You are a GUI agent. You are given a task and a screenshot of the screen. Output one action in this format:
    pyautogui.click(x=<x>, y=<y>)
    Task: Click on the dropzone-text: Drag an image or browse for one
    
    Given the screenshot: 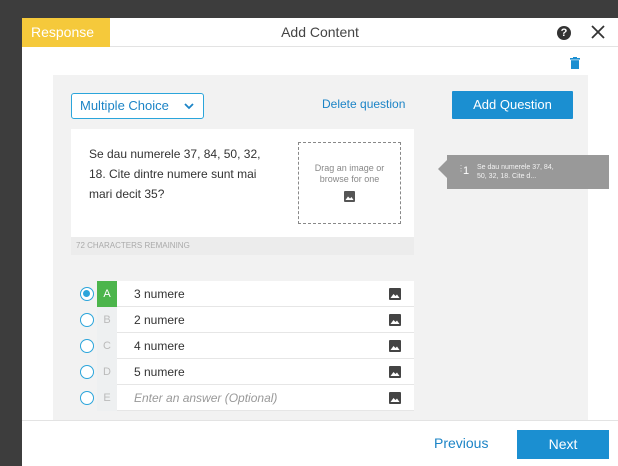 What is the action you would take?
    pyautogui.click(x=349, y=174)
    